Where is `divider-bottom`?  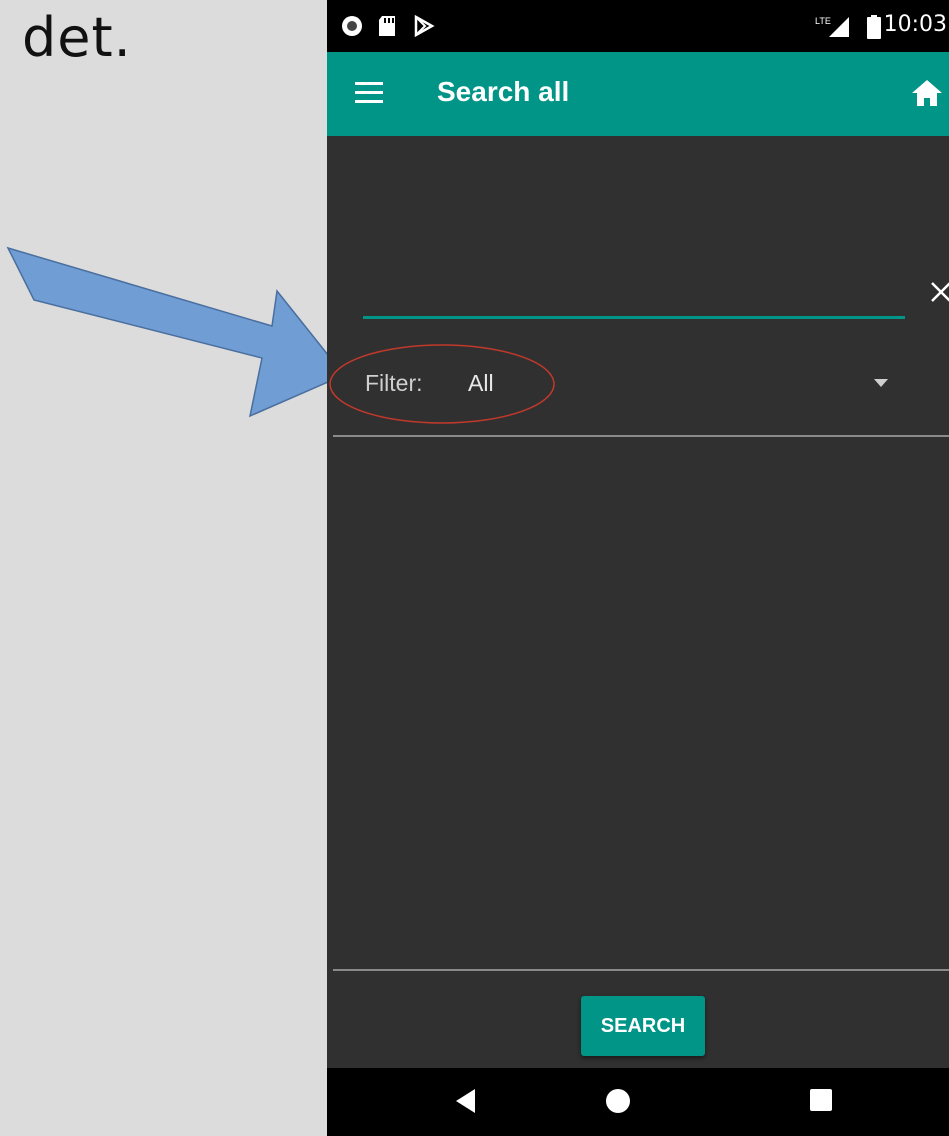 divider-bottom is located at coordinates (641, 970).